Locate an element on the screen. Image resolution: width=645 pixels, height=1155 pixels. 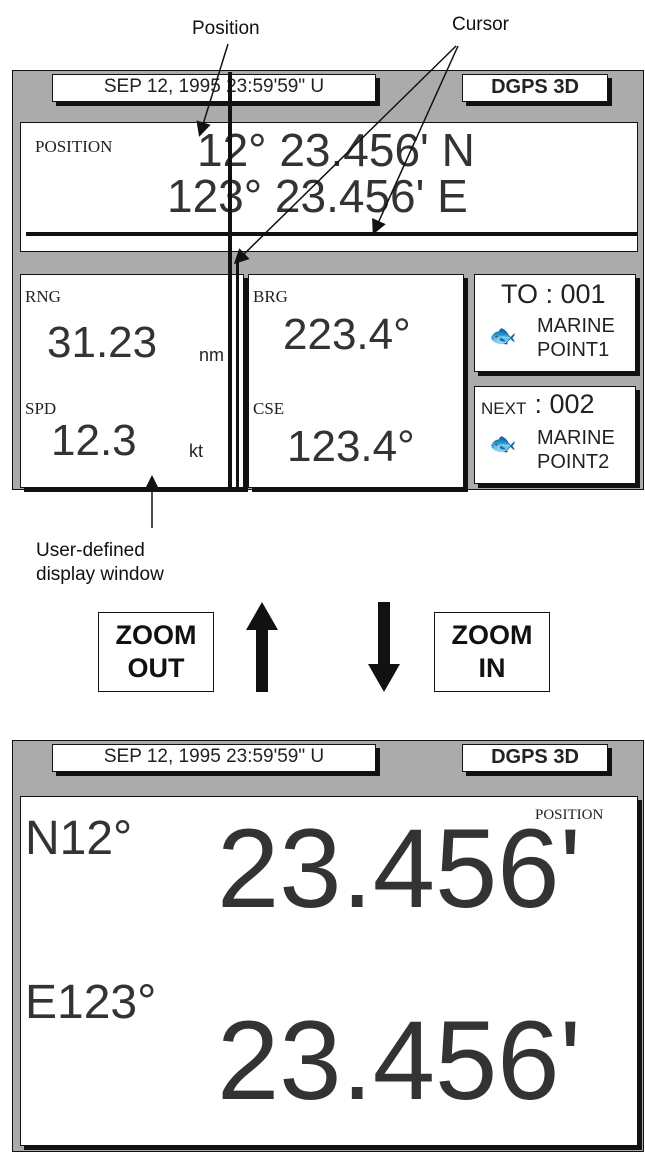
zoom-out-button: ZOOM OUT is located at coordinates (156, 652).